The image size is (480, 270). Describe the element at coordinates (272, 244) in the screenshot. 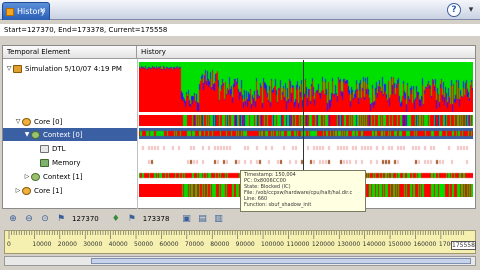

I see `ruler-tick-label: 100000` at that location.